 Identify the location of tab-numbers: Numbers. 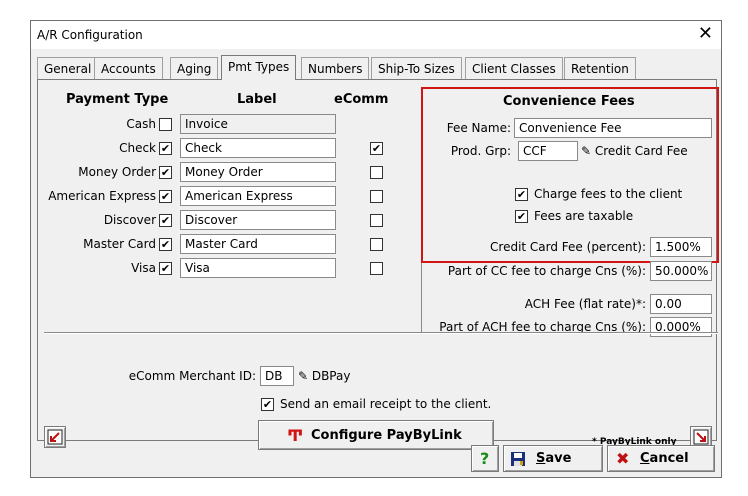
(335, 68).